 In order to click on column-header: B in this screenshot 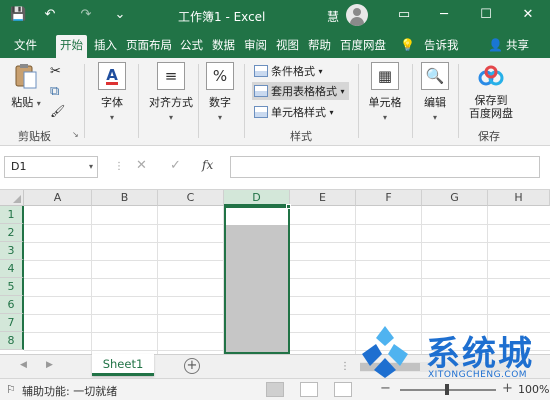, I will do `click(125, 198)`.